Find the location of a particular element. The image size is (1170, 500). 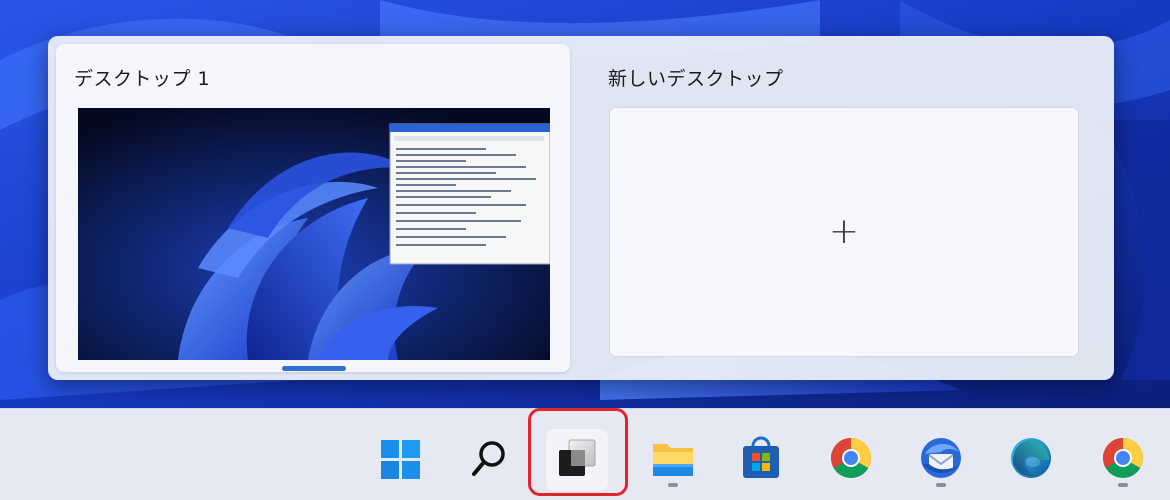

thunderbird-button is located at coordinates (941, 460).